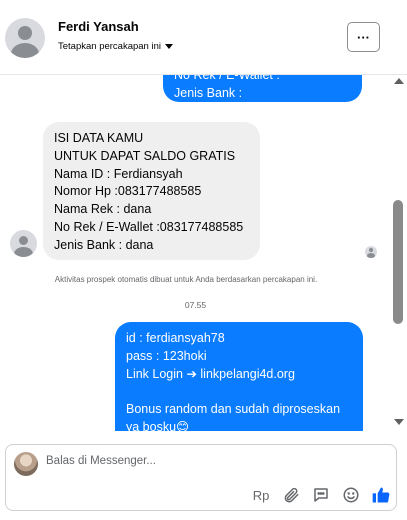 The width and height of the screenshot is (407, 520). Describe the element at coordinates (99, 138) in the screenshot. I see `message-line: ISI DATA KAMU` at that location.